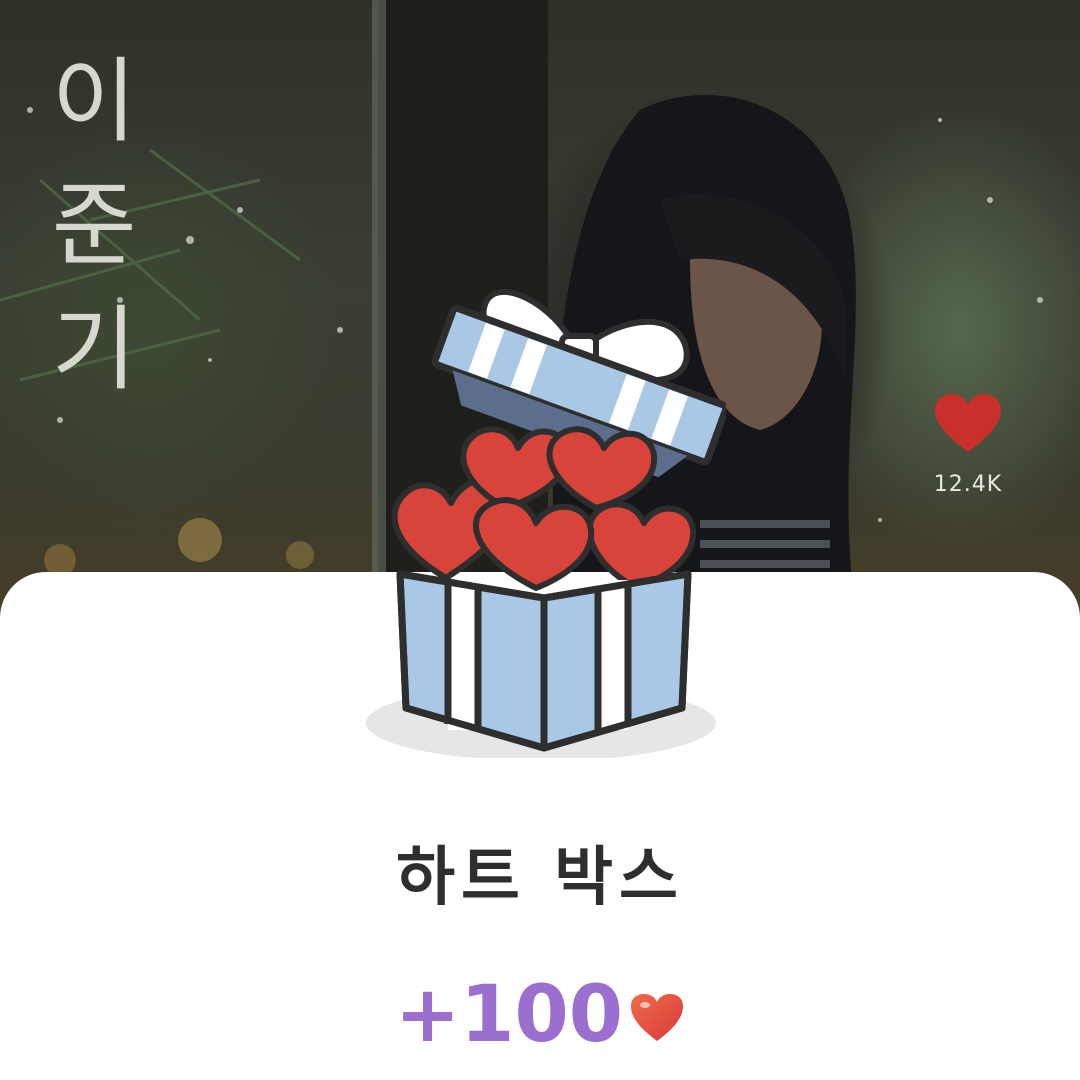 The width and height of the screenshot is (1080, 1080). What do you see at coordinates (509, 1015) in the screenshot?
I see `reward-amount: +100` at bounding box center [509, 1015].